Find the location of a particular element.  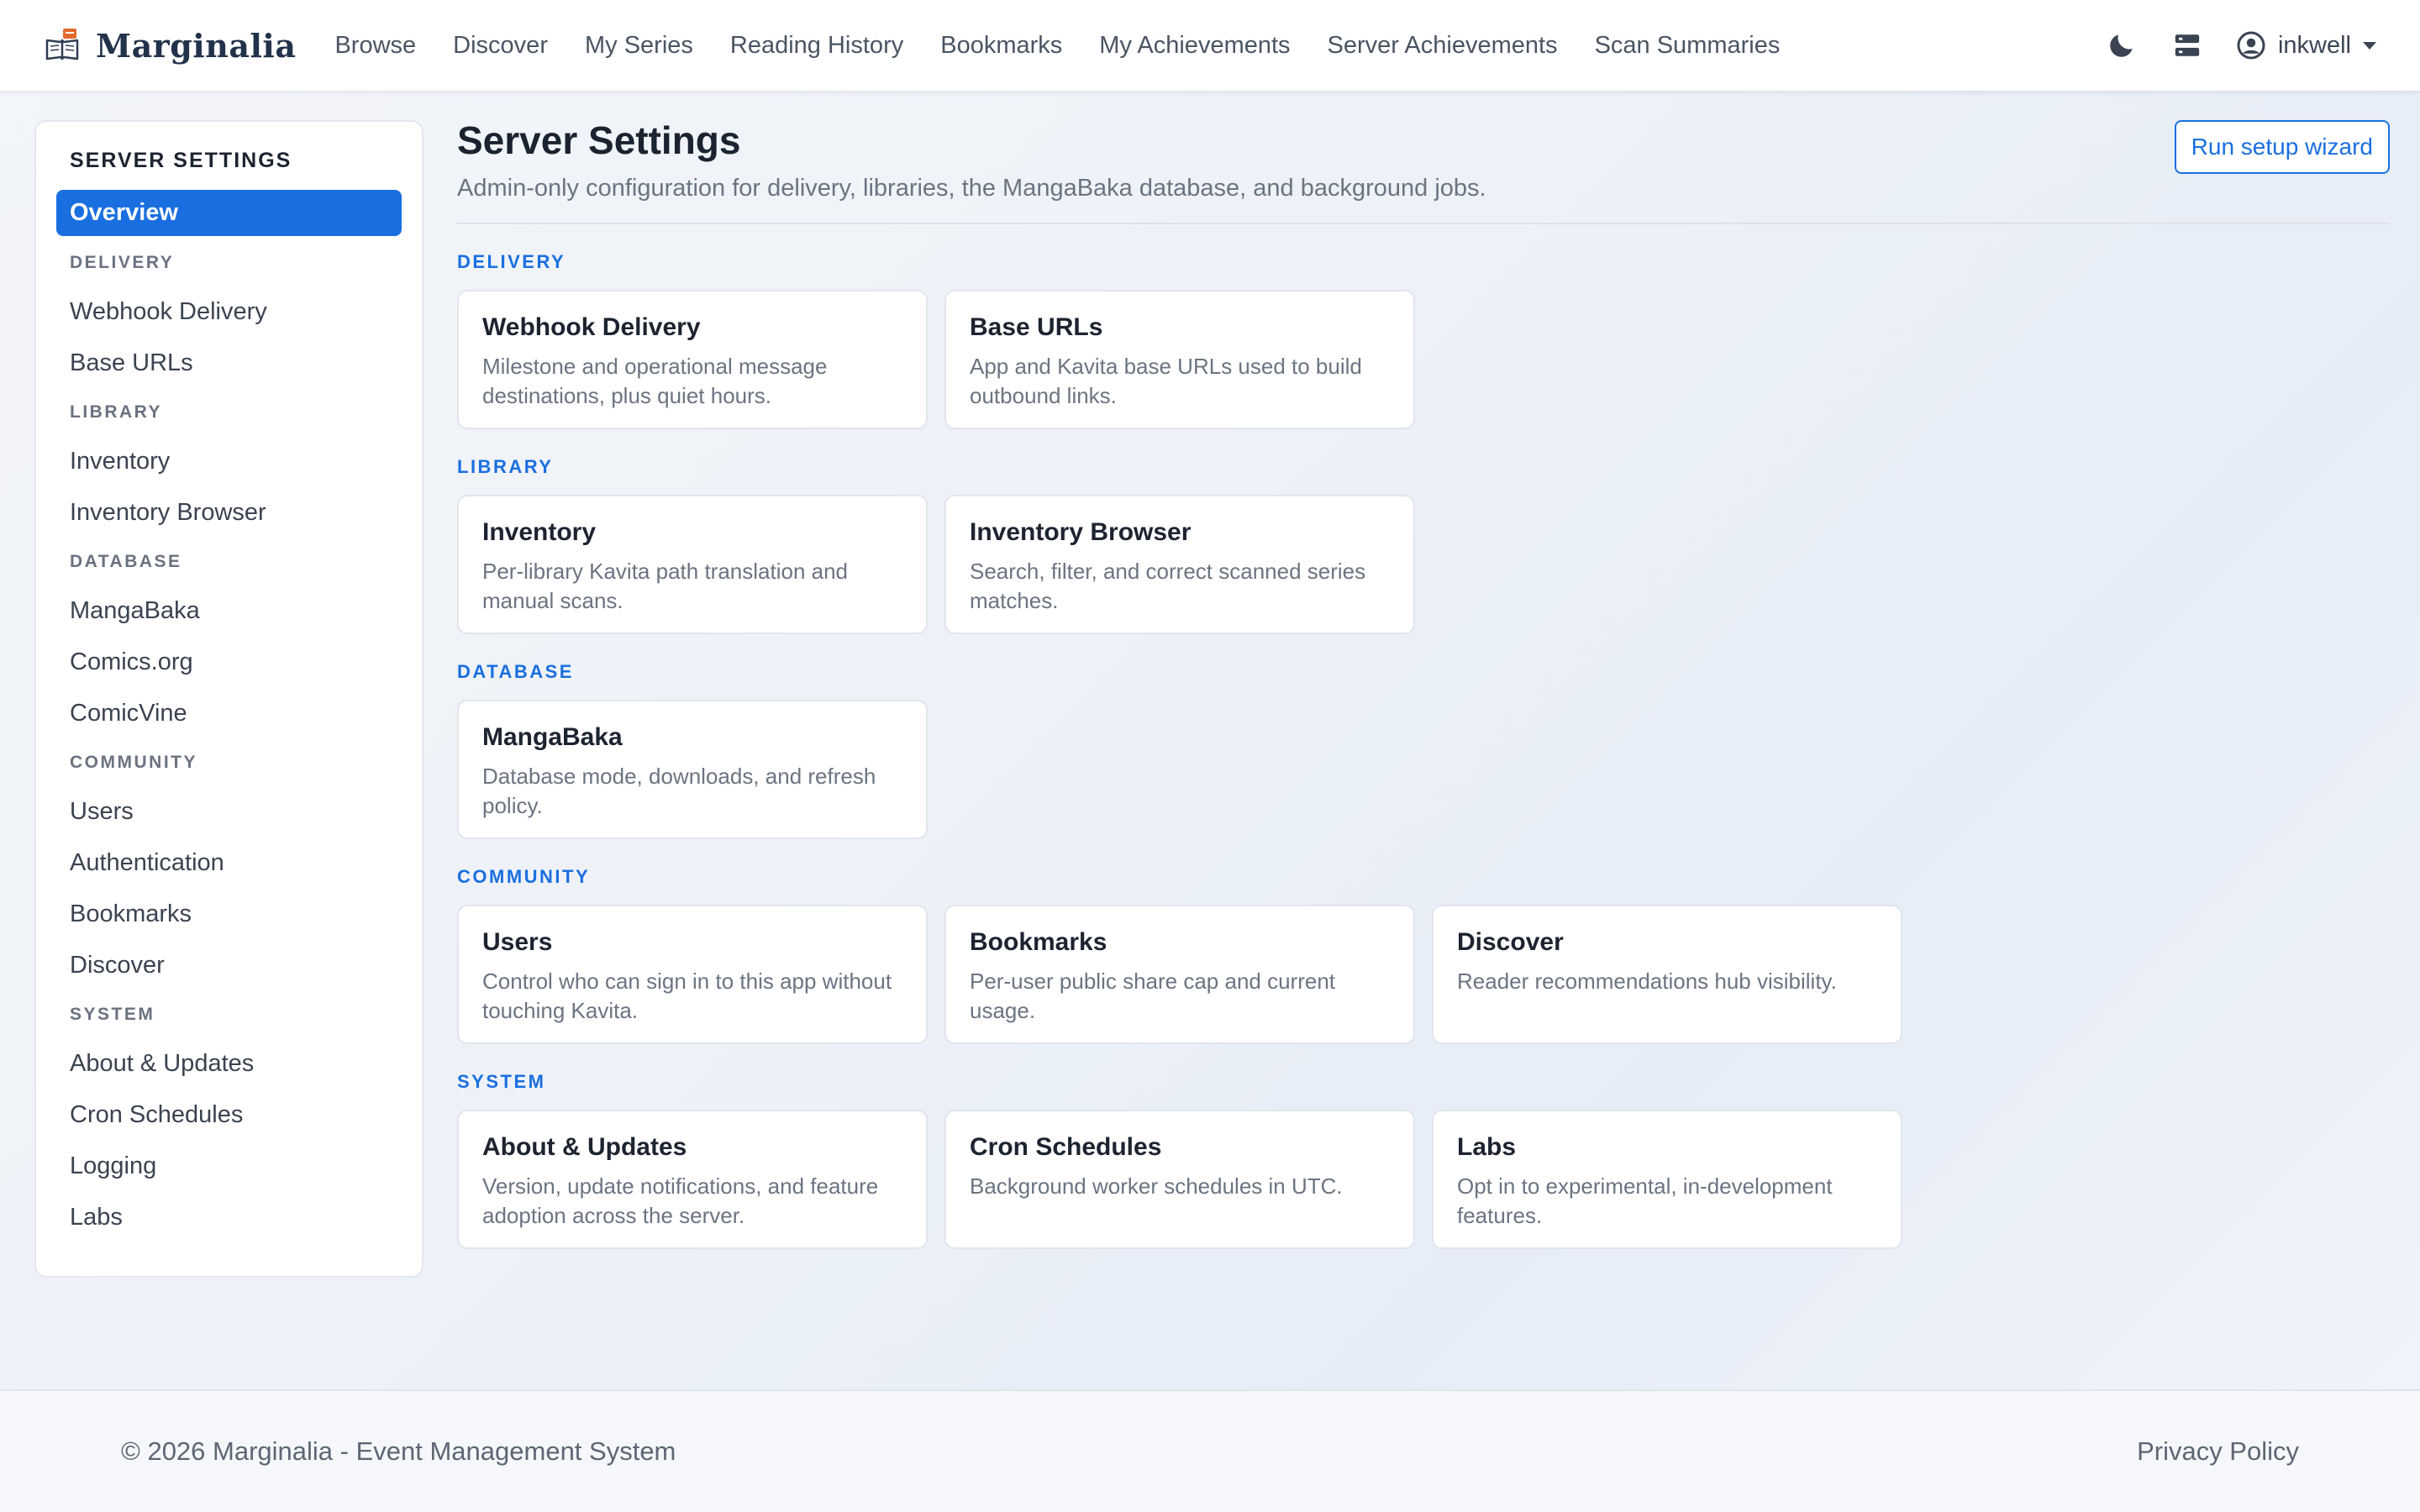

sidebar-item-logging: Logging is located at coordinates (229, 1166).